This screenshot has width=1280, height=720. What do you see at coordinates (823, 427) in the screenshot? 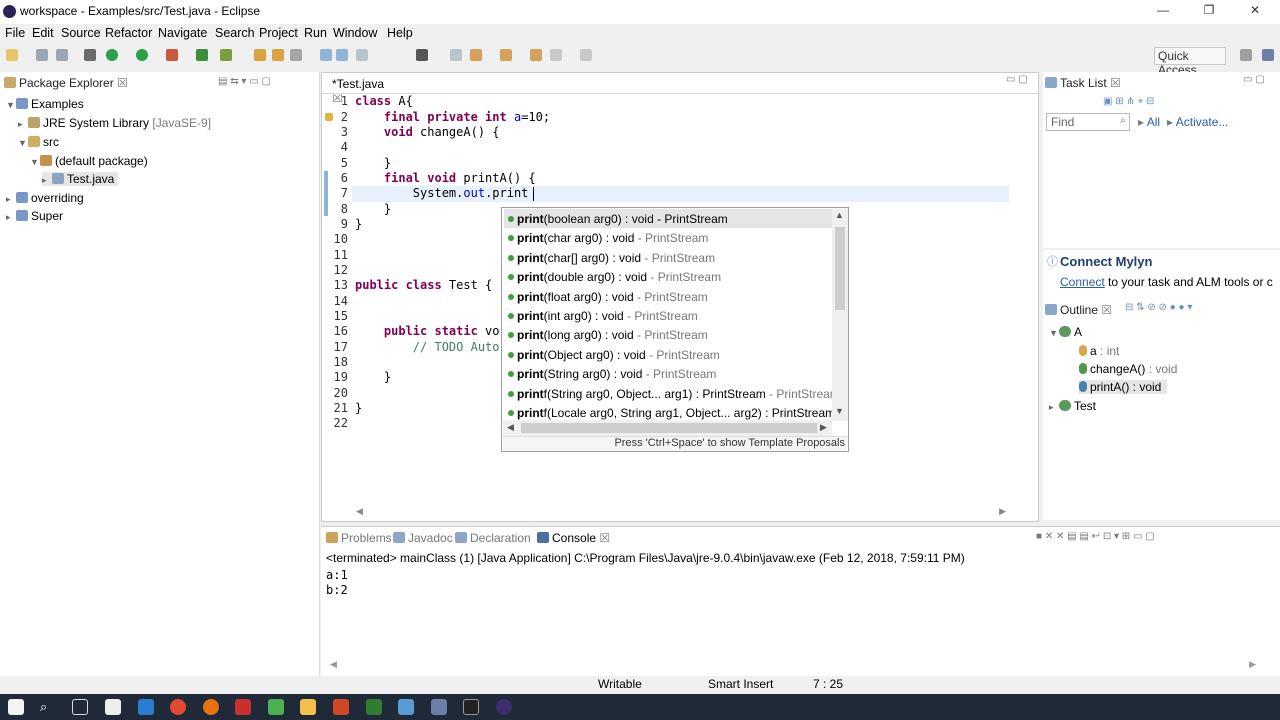
I see `scroll-right-icon: ▶` at bounding box center [823, 427].